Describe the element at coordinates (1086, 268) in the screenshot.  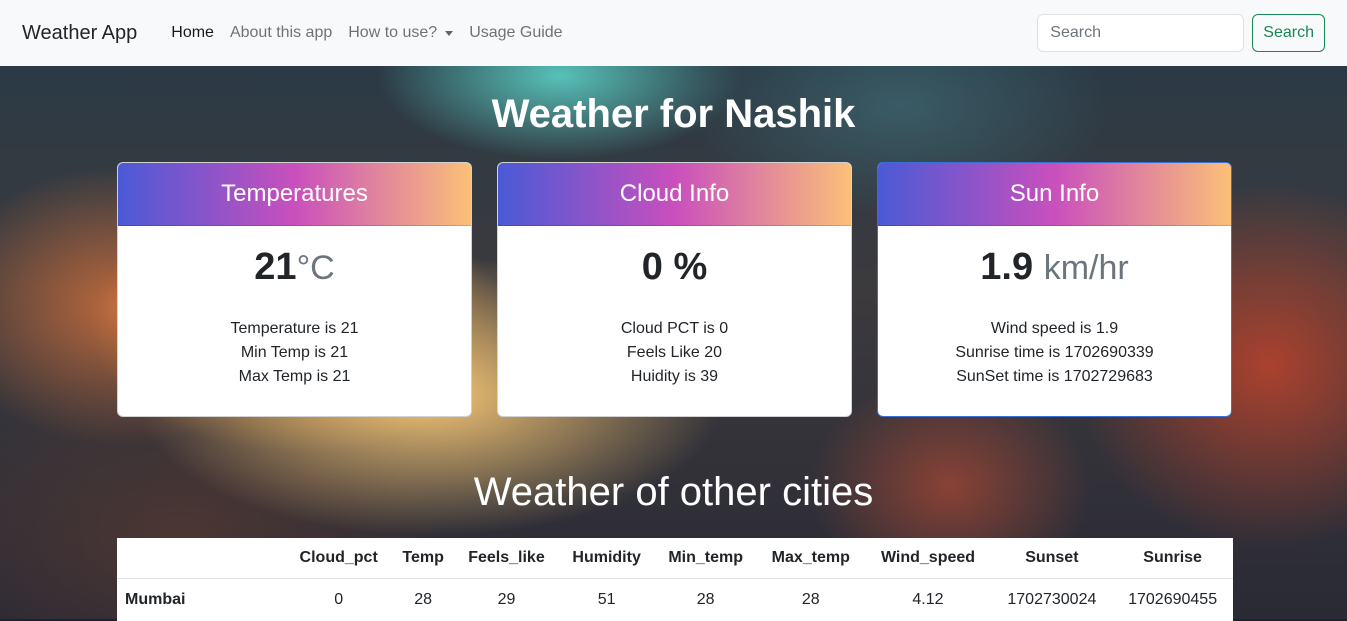
I see `unit: km/hr` at that location.